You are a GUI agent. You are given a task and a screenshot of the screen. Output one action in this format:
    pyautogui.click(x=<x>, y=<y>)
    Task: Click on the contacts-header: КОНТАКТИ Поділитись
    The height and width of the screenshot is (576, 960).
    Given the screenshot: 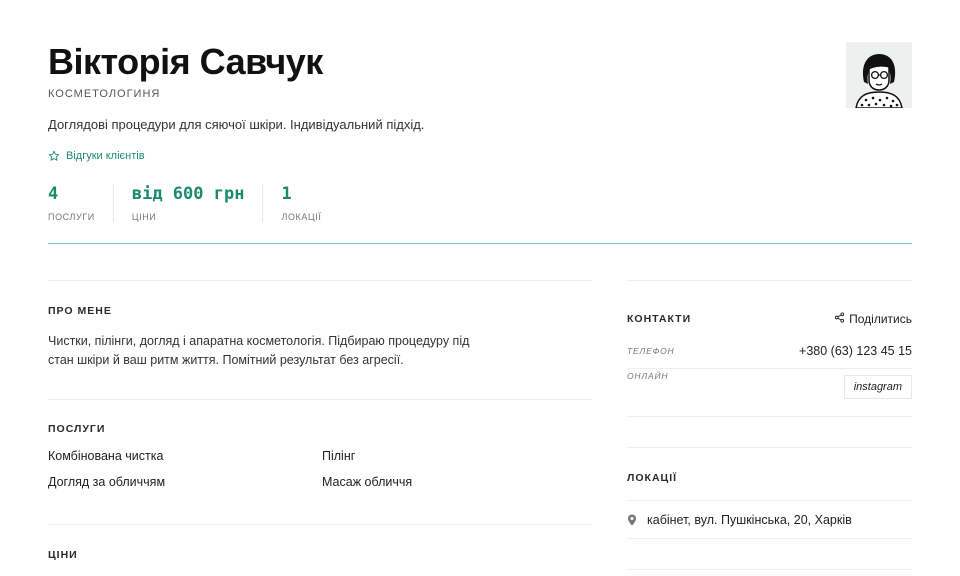 What is the action you would take?
    pyautogui.click(x=769, y=307)
    